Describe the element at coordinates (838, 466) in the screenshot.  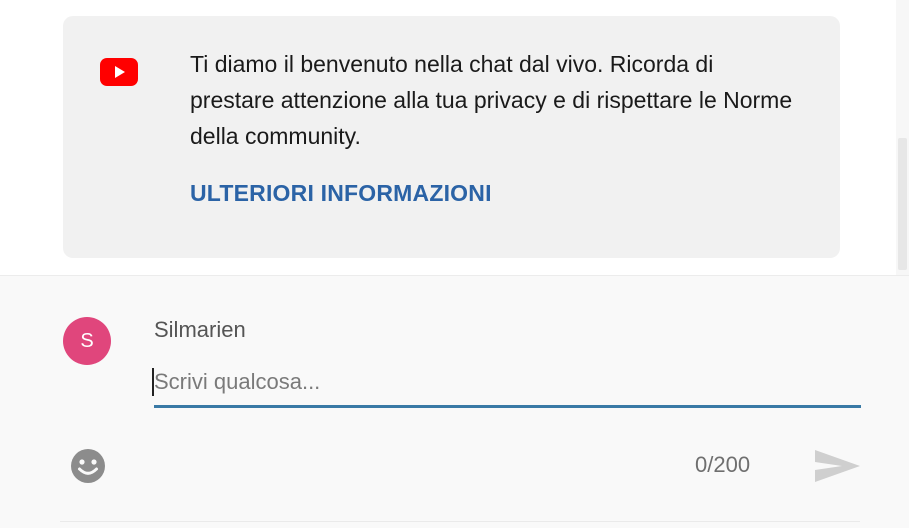
I see `send-arrow-icon` at that location.